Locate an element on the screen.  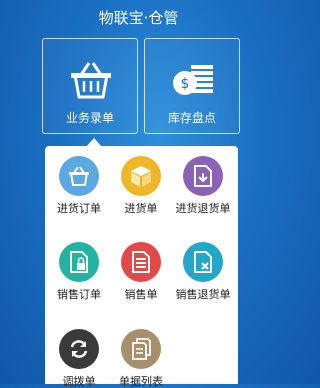
op-sales-slip: 销售单 is located at coordinates (141, 271).